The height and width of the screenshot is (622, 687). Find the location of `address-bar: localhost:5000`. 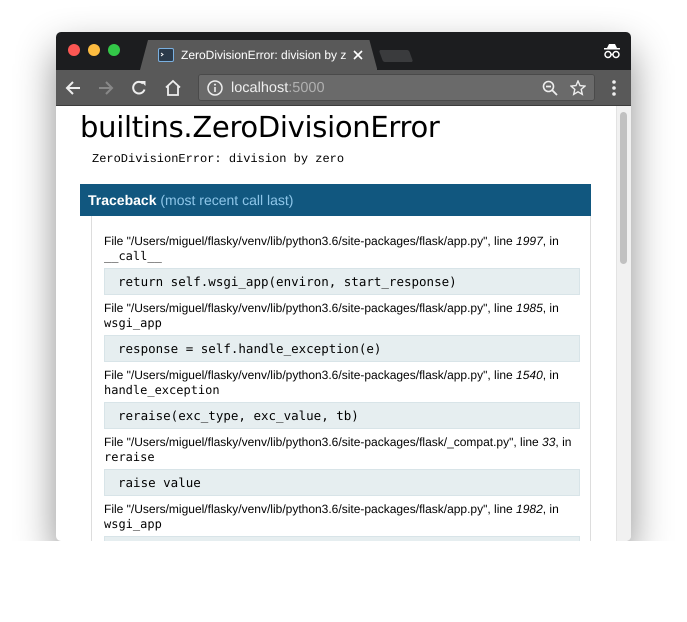

address-bar: localhost:5000 is located at coordinates (396, 87).